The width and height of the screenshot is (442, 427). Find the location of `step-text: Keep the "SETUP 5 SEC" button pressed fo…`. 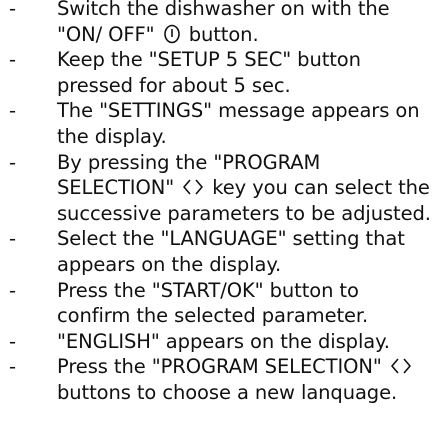

step-text: Keep the "SETUP 5 SEC" button pressed fo… is located at coordinates (209, 72).